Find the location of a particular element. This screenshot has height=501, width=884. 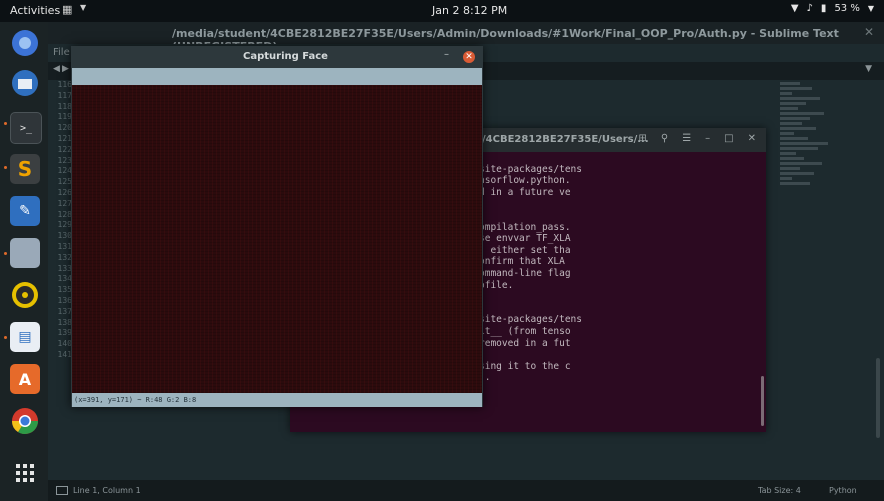

activities-button: Activities is located at coordinates (35, 10).